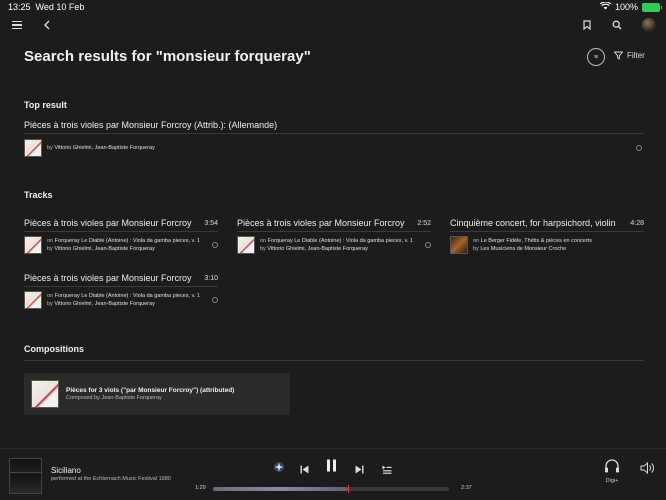 Image resolution: width=666 pixels, height=500 pixels. I want to click on track-duration: 3:54, so click(211, 223).